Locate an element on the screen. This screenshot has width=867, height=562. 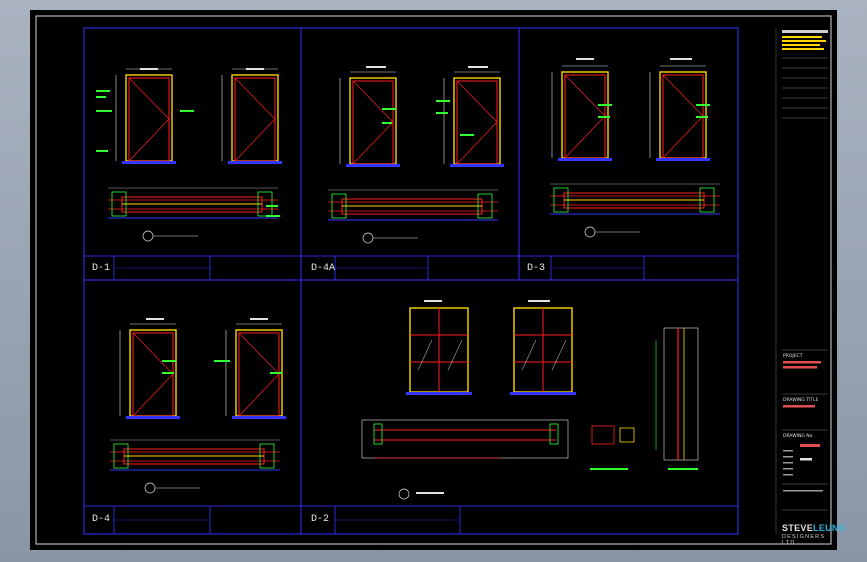
drawing-no-label: DRAWING No. is located at coordinates (798, 436).